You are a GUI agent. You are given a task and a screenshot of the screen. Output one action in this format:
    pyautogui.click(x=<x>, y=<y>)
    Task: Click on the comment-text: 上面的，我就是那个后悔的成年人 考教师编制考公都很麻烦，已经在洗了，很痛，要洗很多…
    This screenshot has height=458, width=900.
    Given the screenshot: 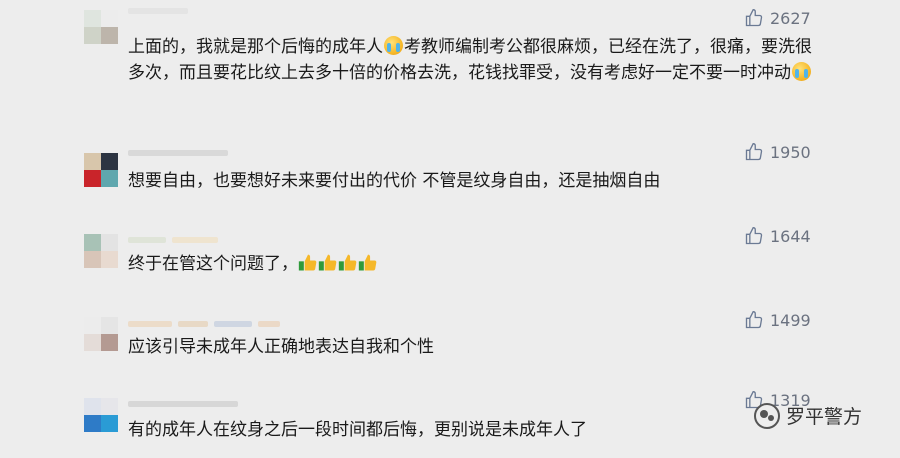 What is the action you would take?
    pyautogui.click(x=470, y=59)
    